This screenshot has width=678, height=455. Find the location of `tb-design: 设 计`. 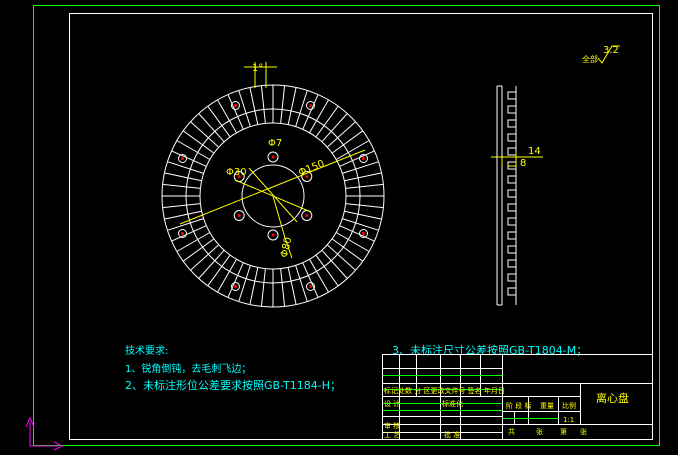

tb-design: 设 计 is located at coordinates (392, 403).